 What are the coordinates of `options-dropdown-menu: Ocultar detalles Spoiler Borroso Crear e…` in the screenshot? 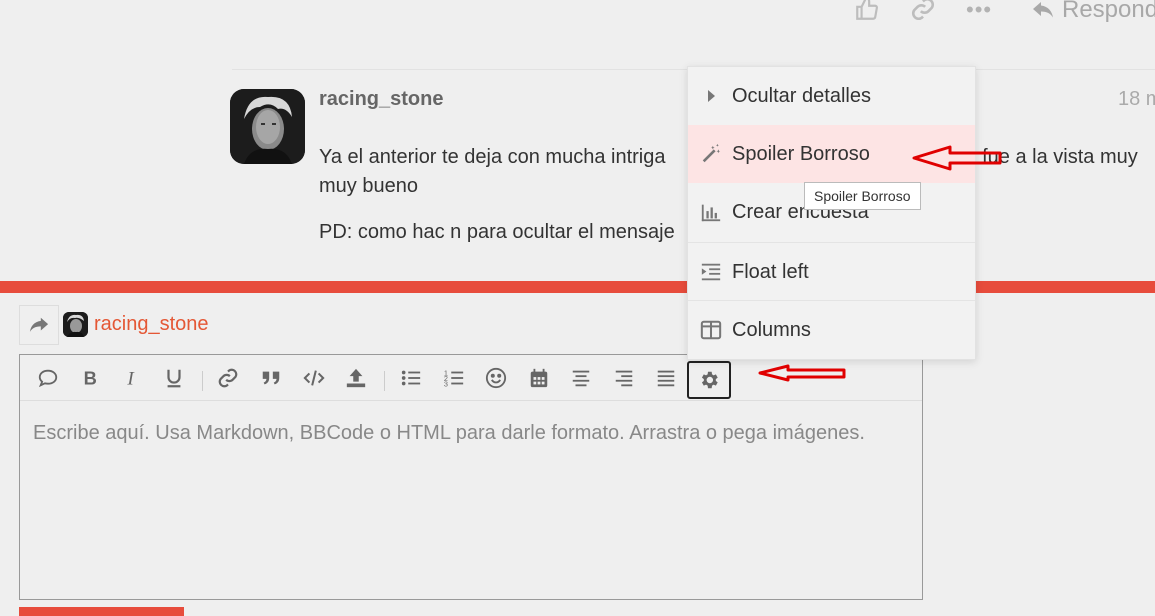 It's located at (831, 213).